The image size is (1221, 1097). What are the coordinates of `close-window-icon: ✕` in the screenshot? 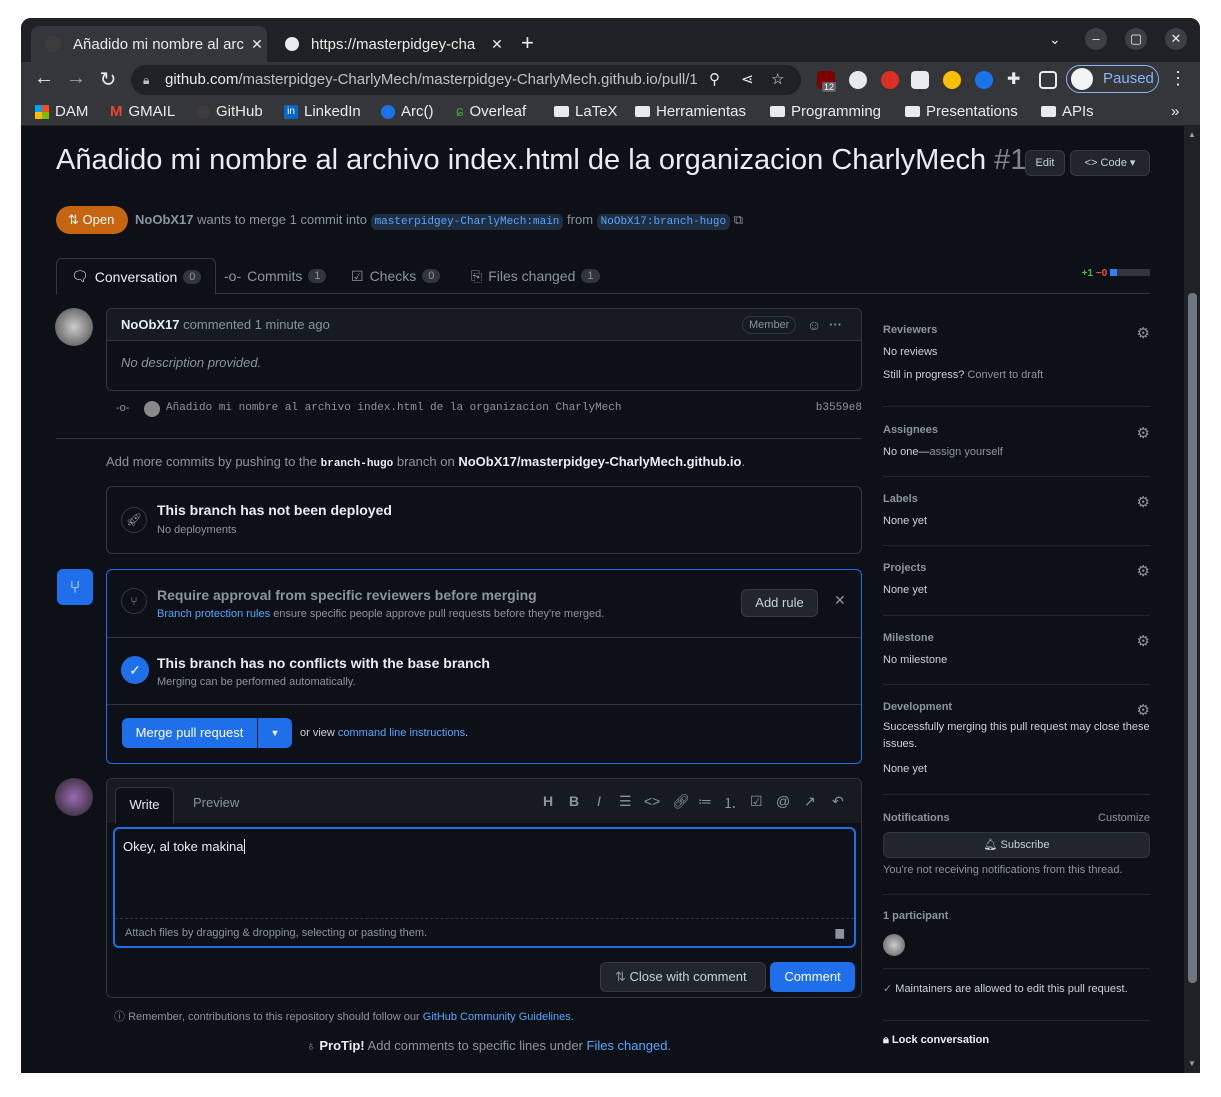 It's located at (1176, 39).